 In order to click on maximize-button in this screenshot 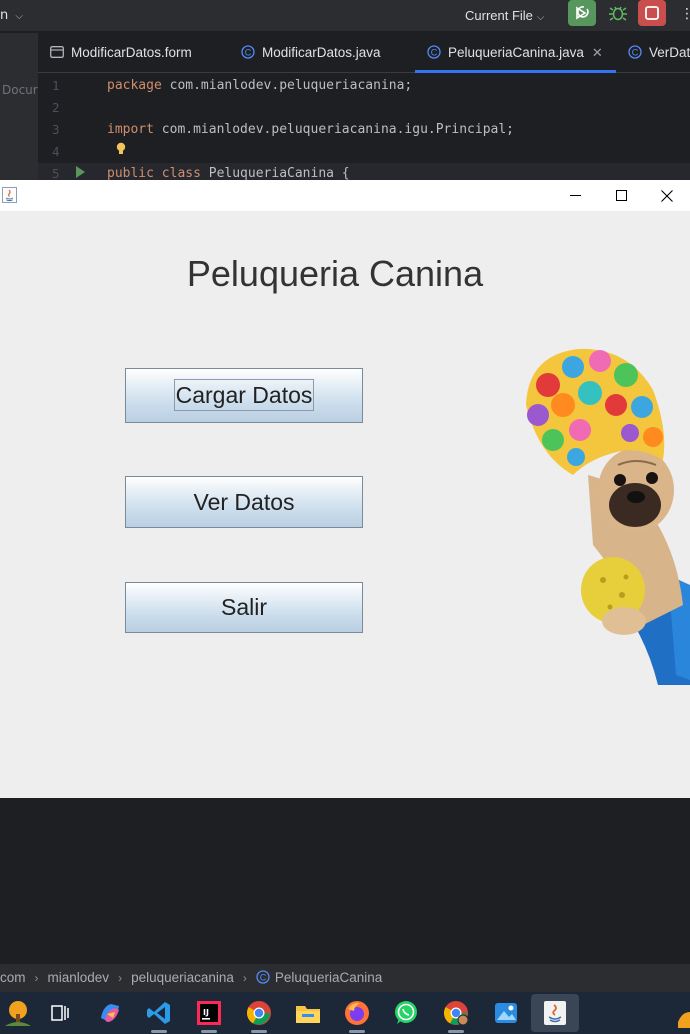, I will do `click(621, 195)`.